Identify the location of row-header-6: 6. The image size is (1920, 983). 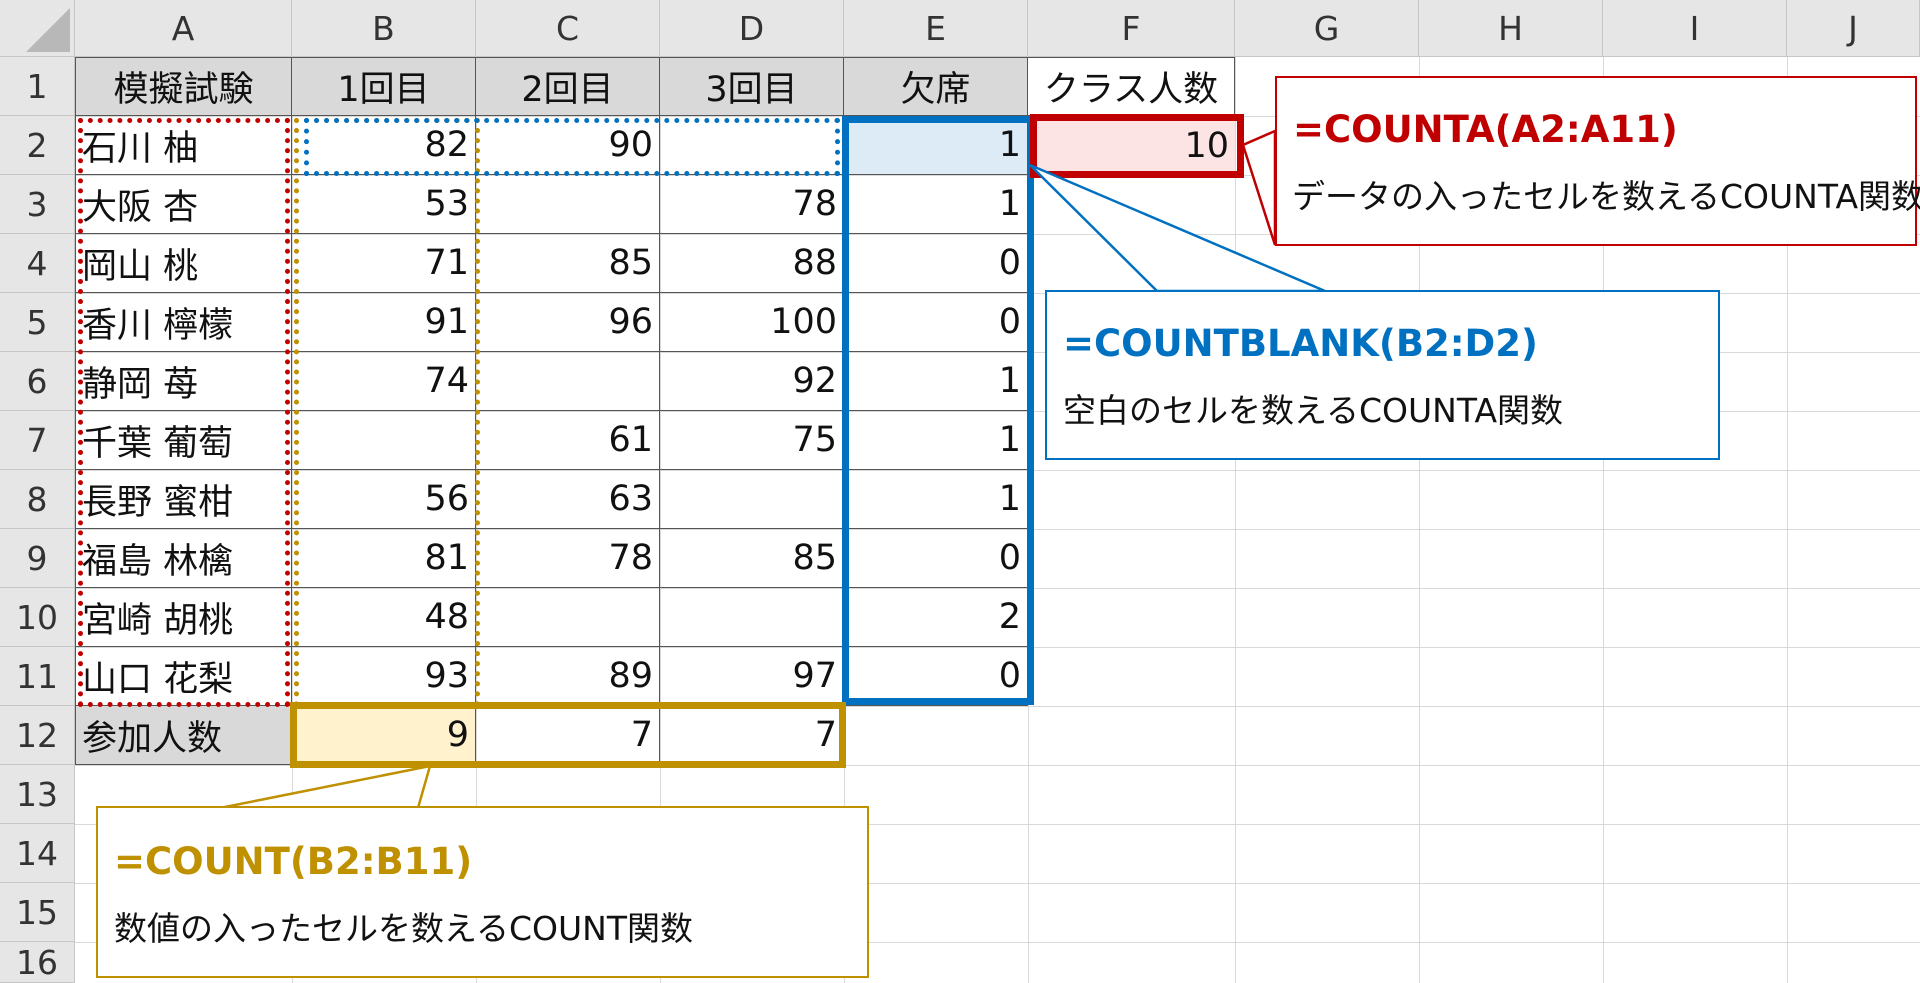
(37, 381).